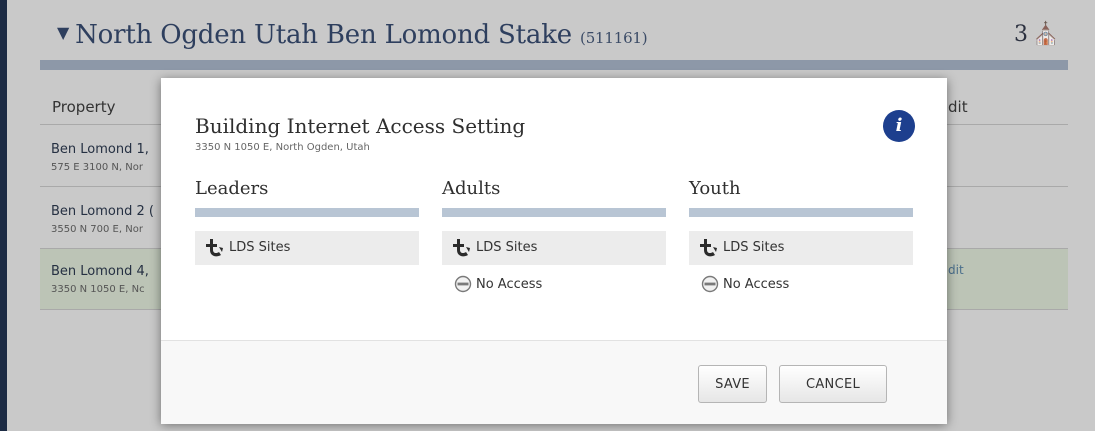  Describe the element at coordinates (98, 289) in the screenshot. I see `row-property-address: 3350 N 1050 E, Nc` at that location.